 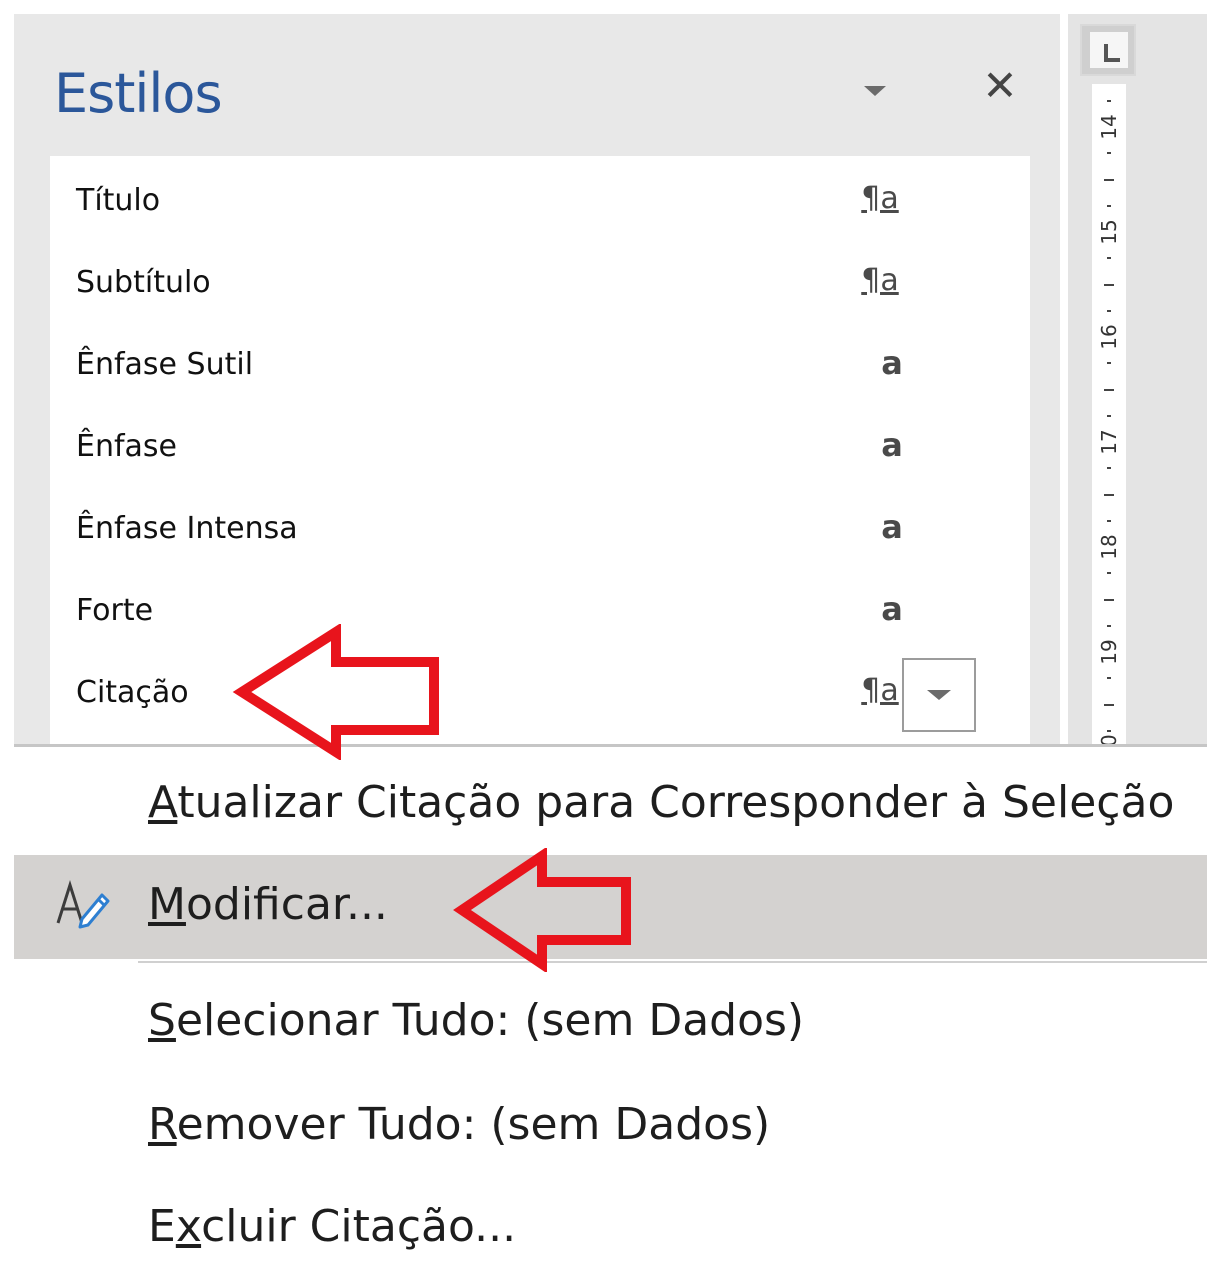 I want to click on annotation-arrow-citacao, so click(x=335, y=692).